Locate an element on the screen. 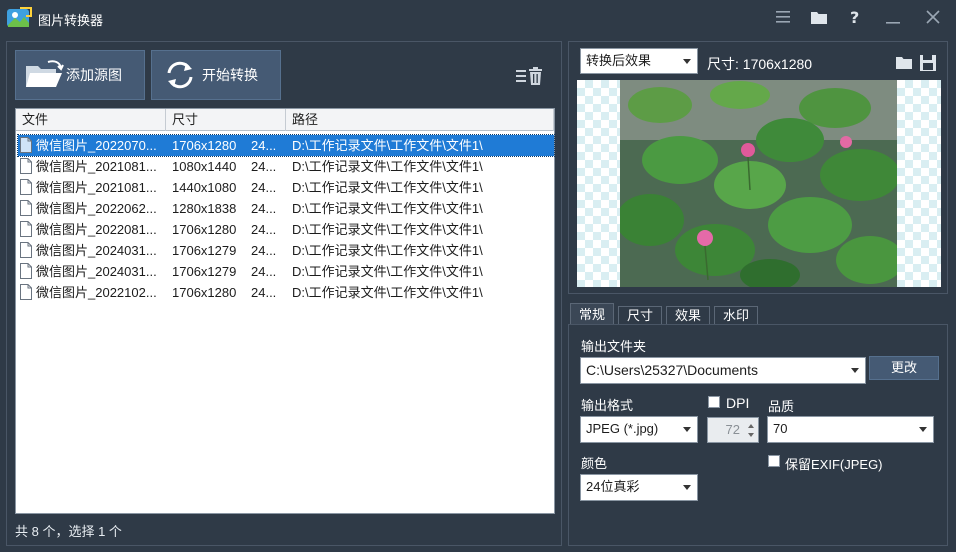 Image resolution: width=956 pixels, height=552 pixels. dpi-value: 72 is located at coordinates (732, 429).